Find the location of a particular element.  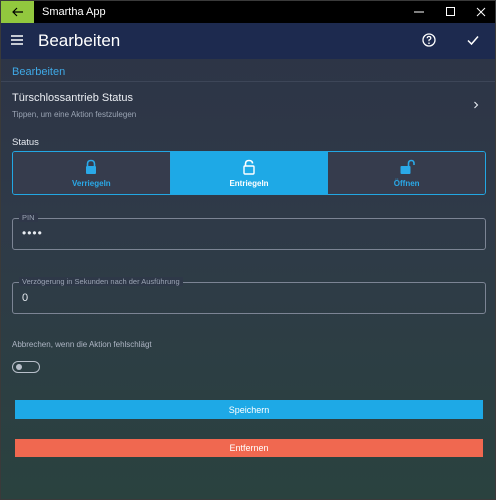

status-label: Status is located at coordinates (25, 142).